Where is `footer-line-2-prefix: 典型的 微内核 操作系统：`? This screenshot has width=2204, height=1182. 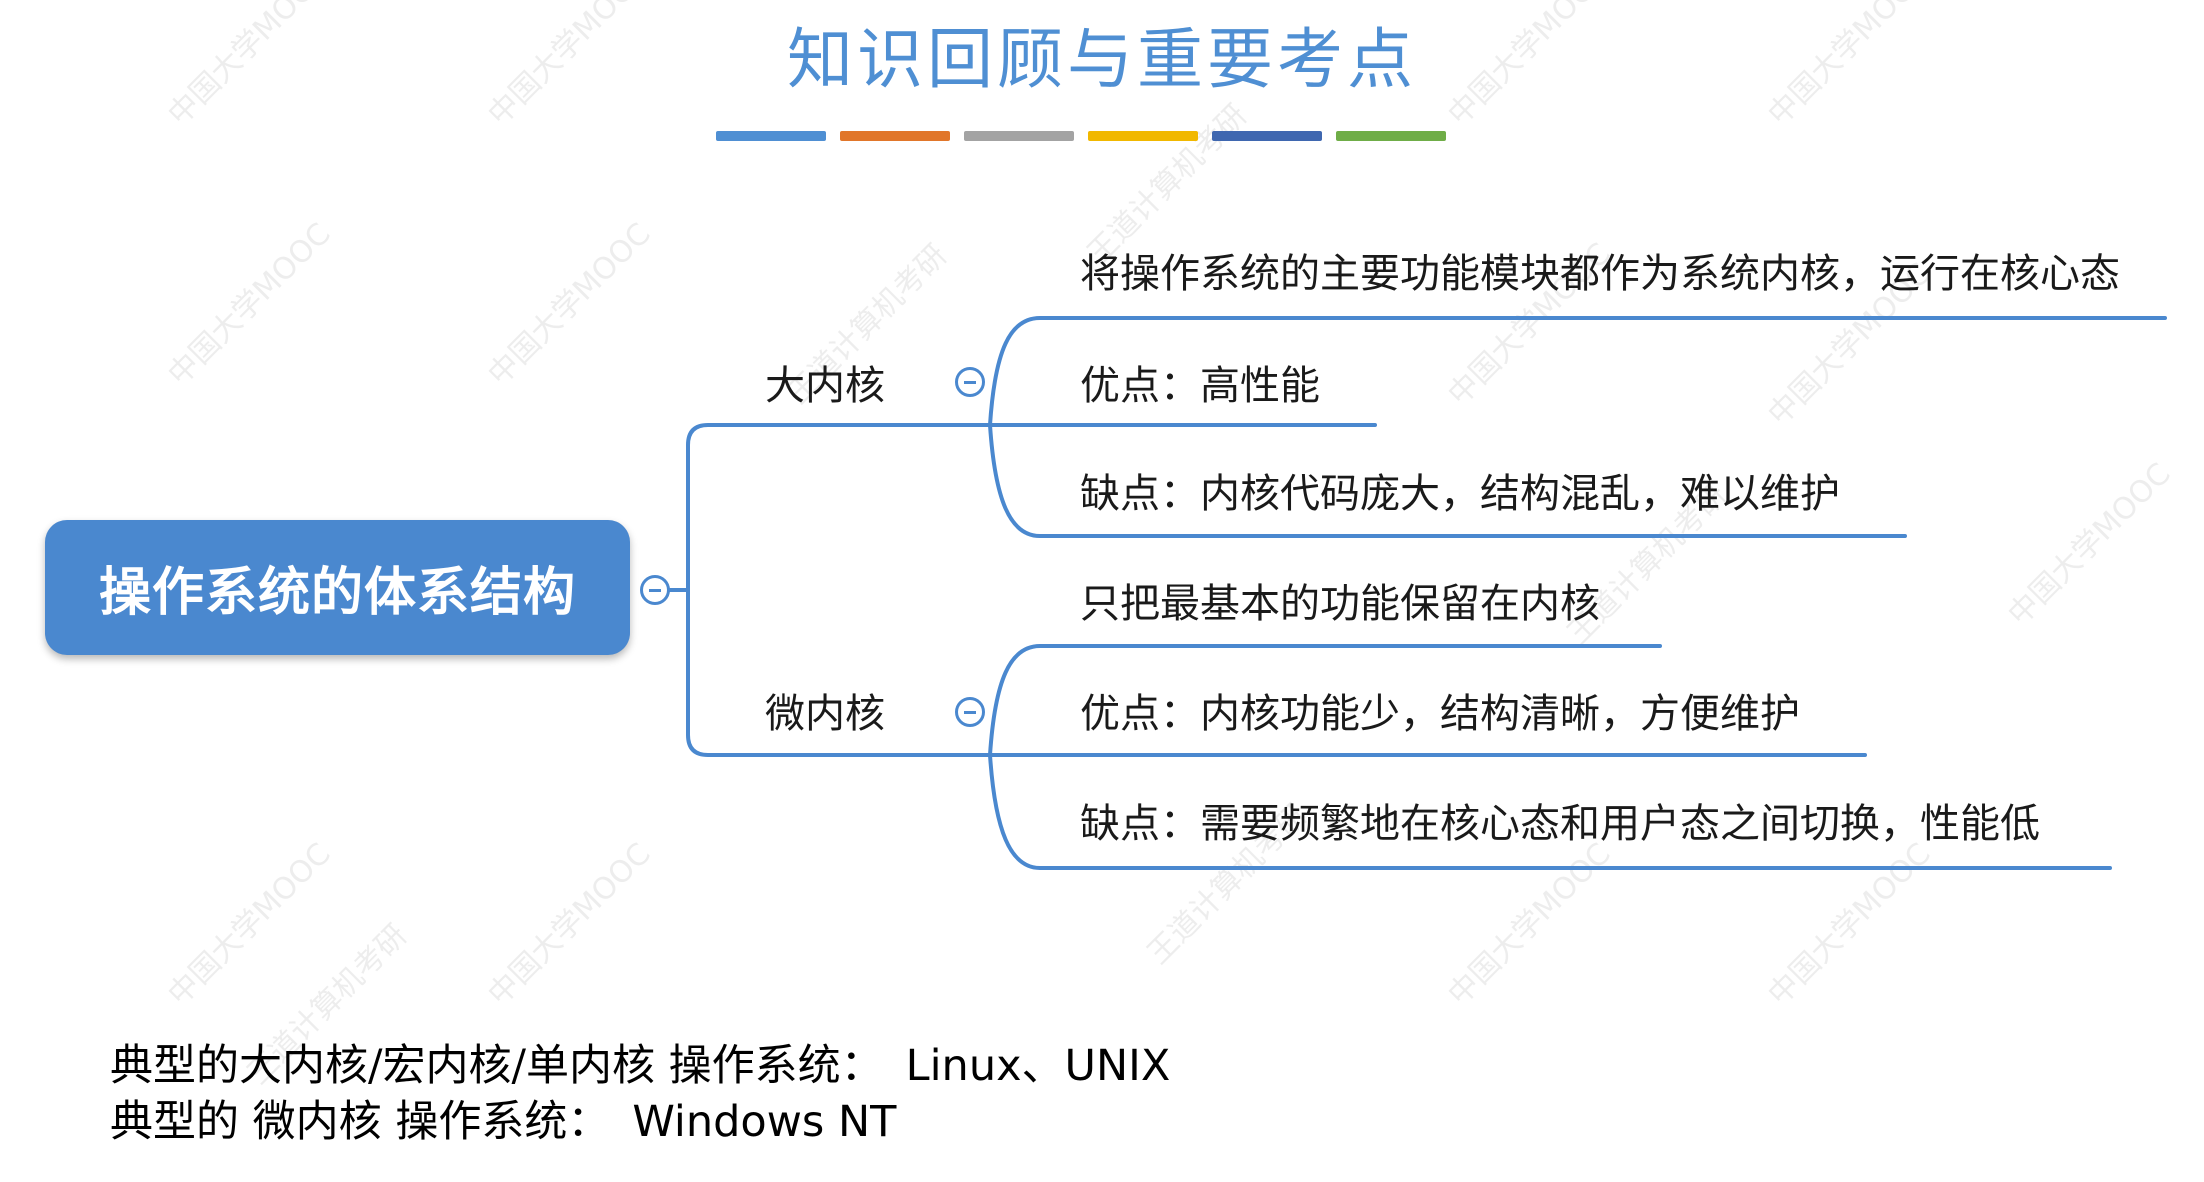 footer-line-2-prefix: 典型的 微内核 操作系统： is located at coordinates (360, 1122).